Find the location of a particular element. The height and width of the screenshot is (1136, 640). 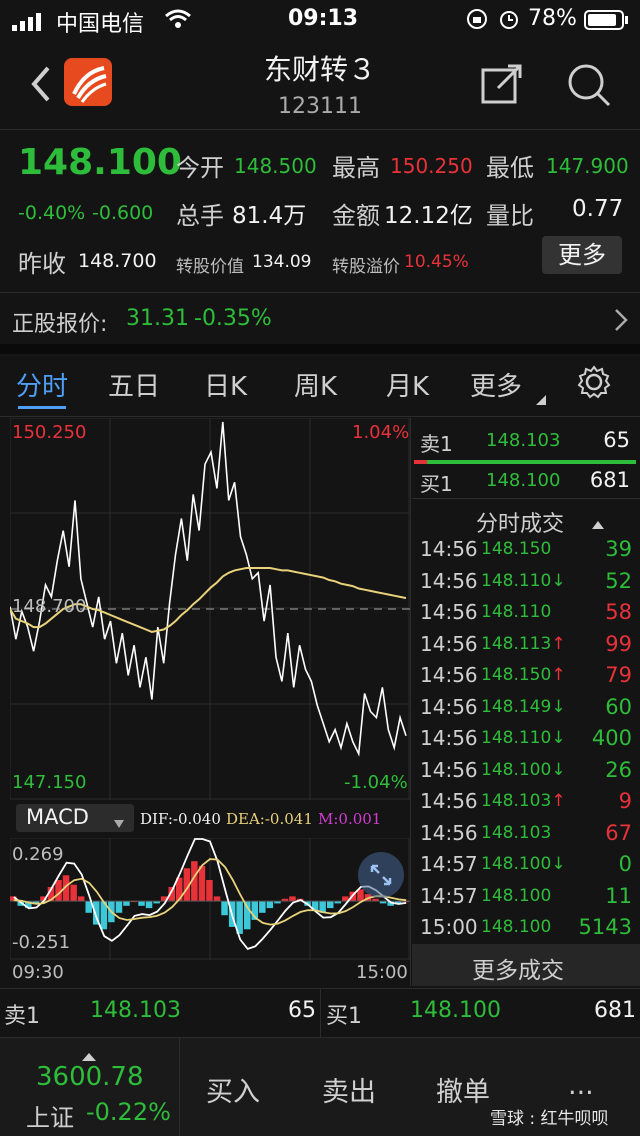

tick-price: 148.150↑ is located at coordinates (523, 675).